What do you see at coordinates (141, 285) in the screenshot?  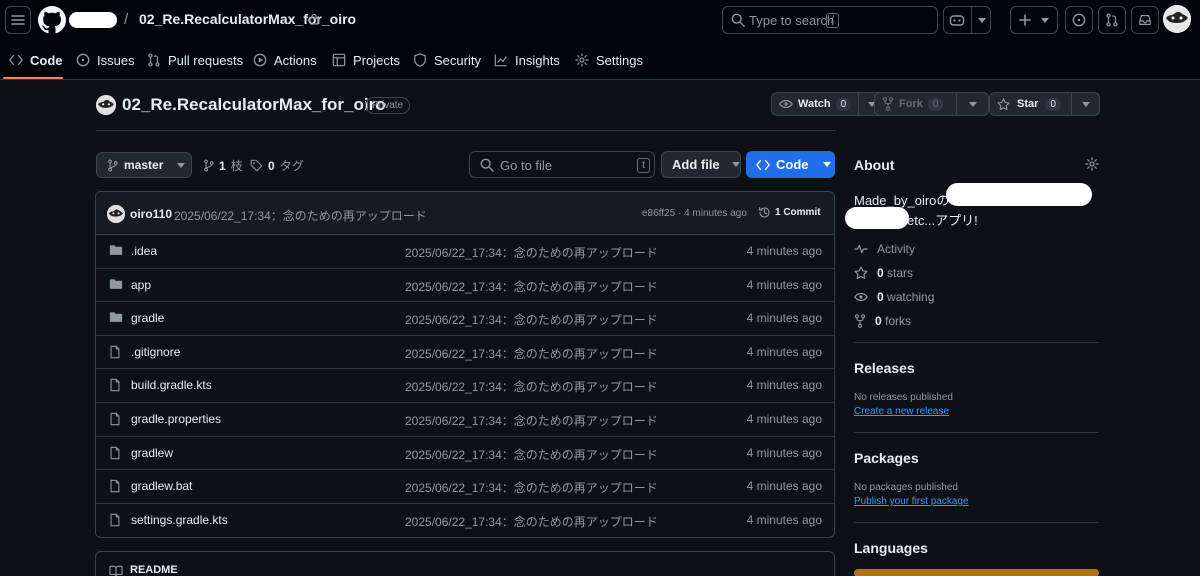 I see `file-name-link: app` at bounding box center [141, 285].